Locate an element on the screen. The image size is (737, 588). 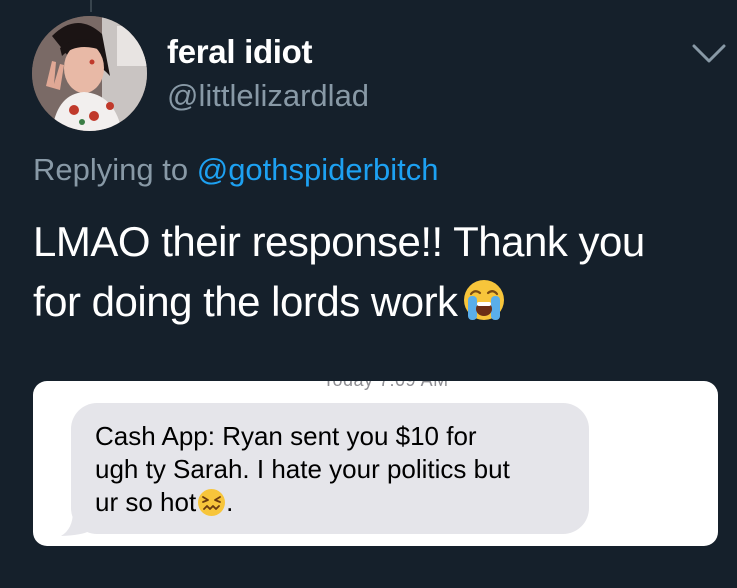
tweet-text-line-2: for doing the lords work is located at coordinates (245, 301).